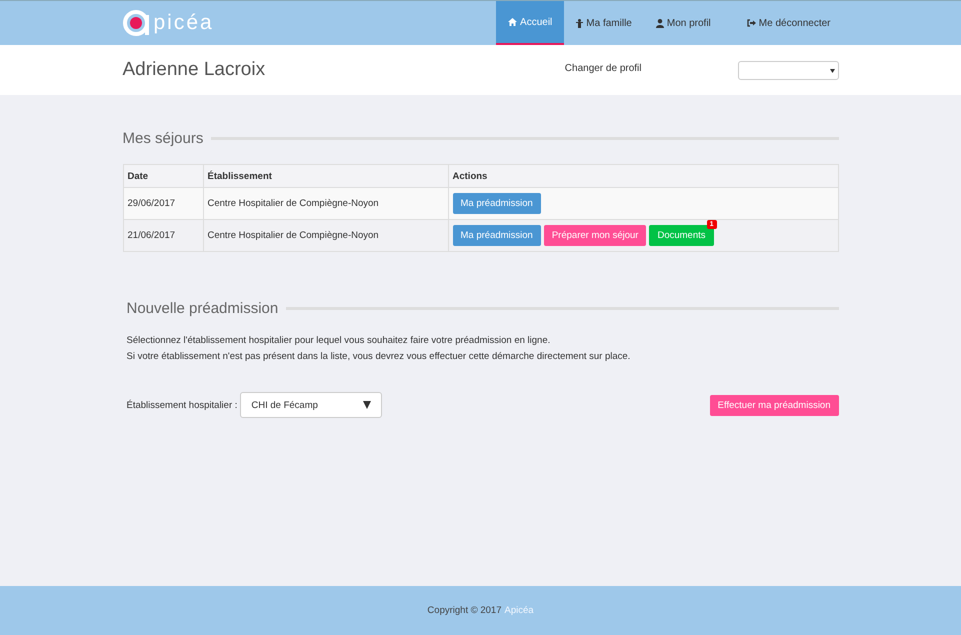  Describe the element at coordinates (603, 68) in the screenshot. I see `switch-profile-label: Changer de profil` at that location.